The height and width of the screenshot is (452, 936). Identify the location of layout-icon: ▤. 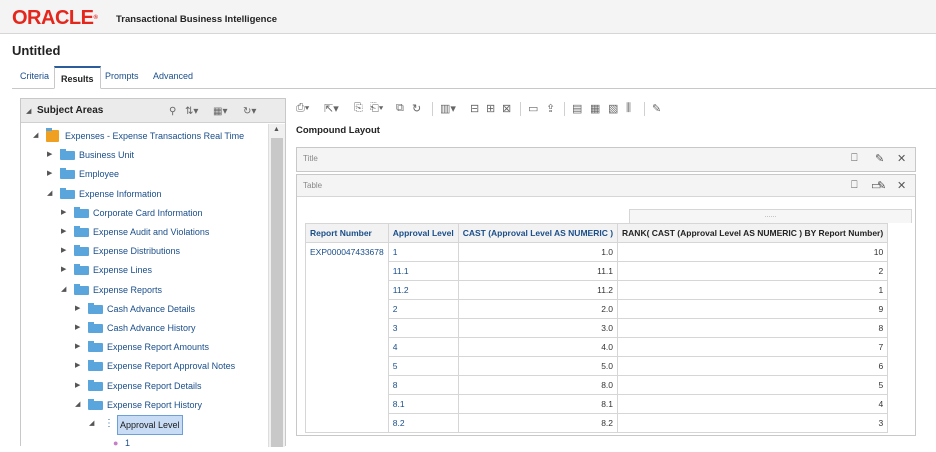
(577, 108).